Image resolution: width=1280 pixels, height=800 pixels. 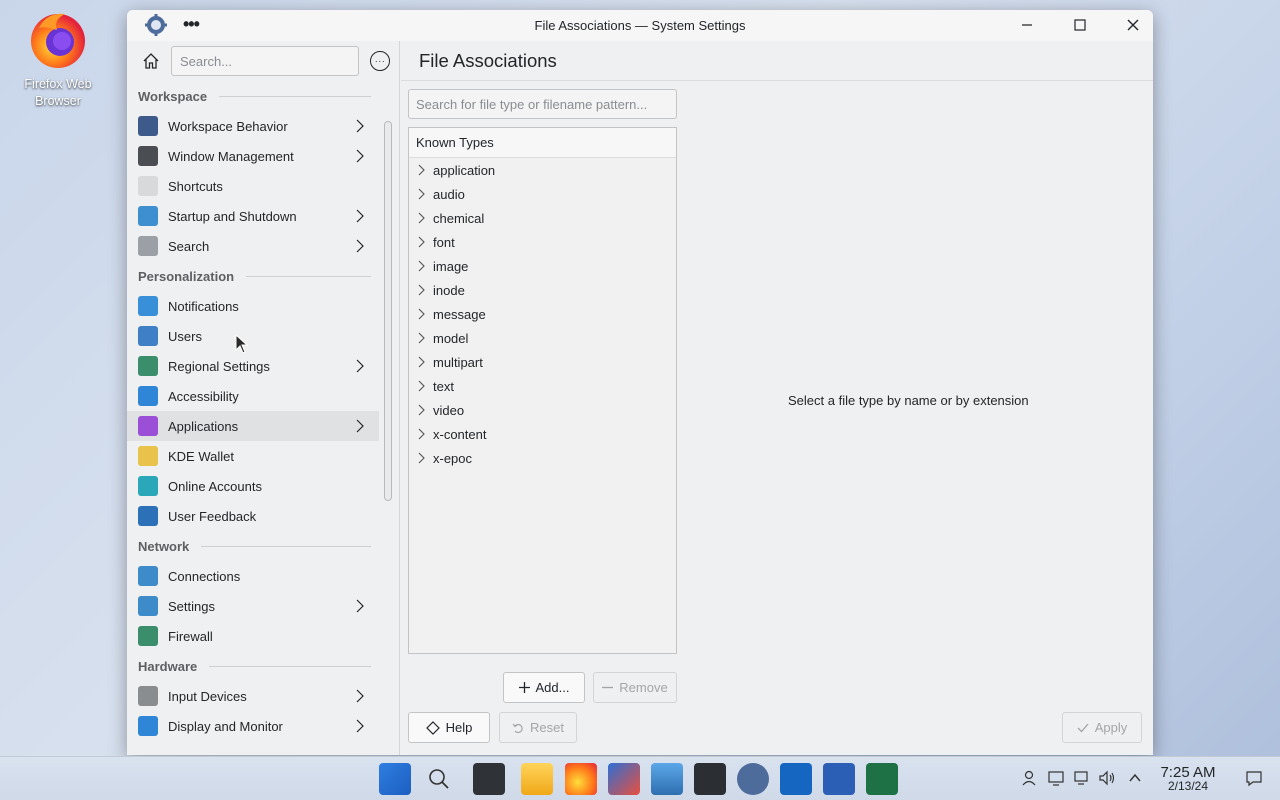 What do you see at coordinates (524, 687) in the screenshot?
I see `plus-icon` at bounding box center [524, 687].